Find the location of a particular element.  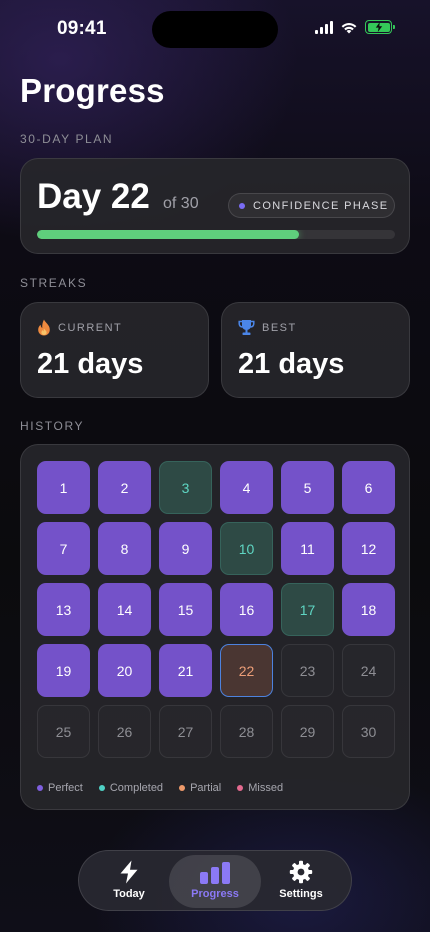

phase-label: CONFIDENCE PHASE is located at coordinates (321, 205).